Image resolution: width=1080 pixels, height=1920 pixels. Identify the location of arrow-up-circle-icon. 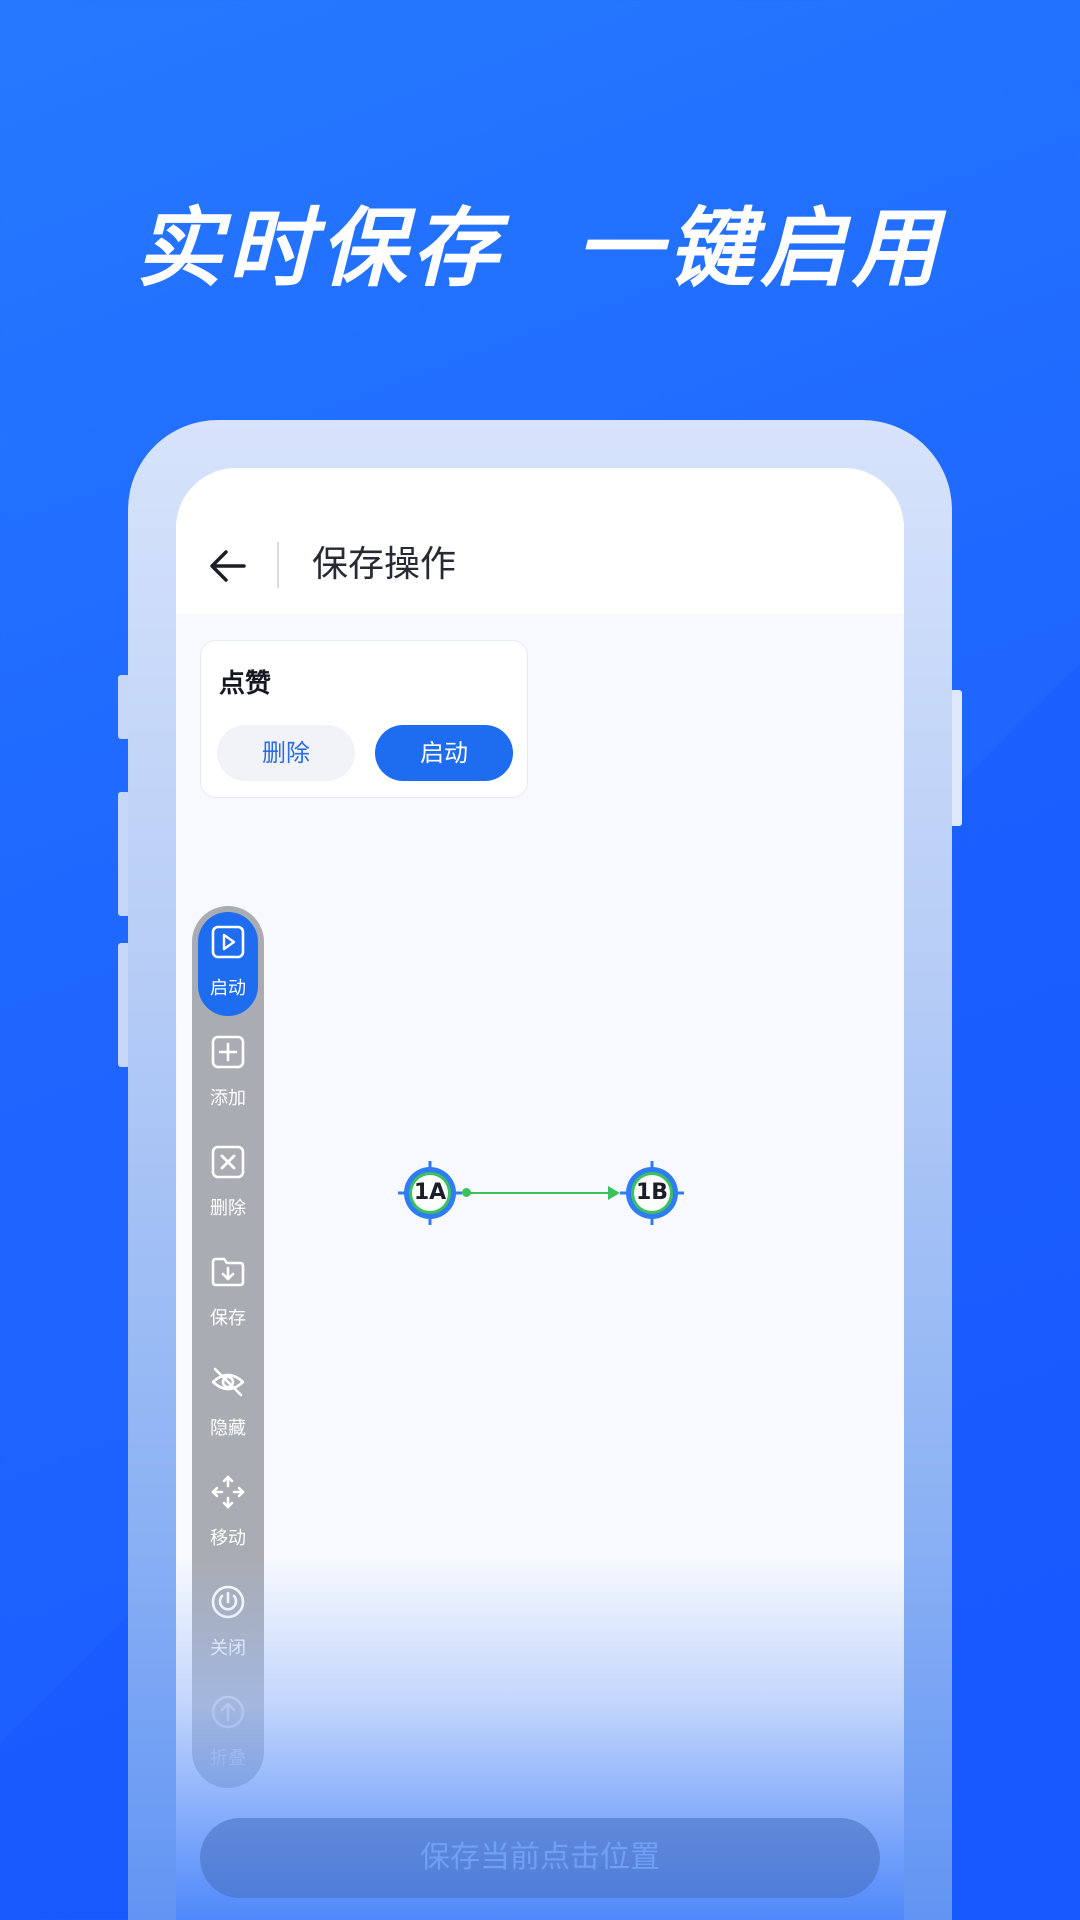
(228, 1712).